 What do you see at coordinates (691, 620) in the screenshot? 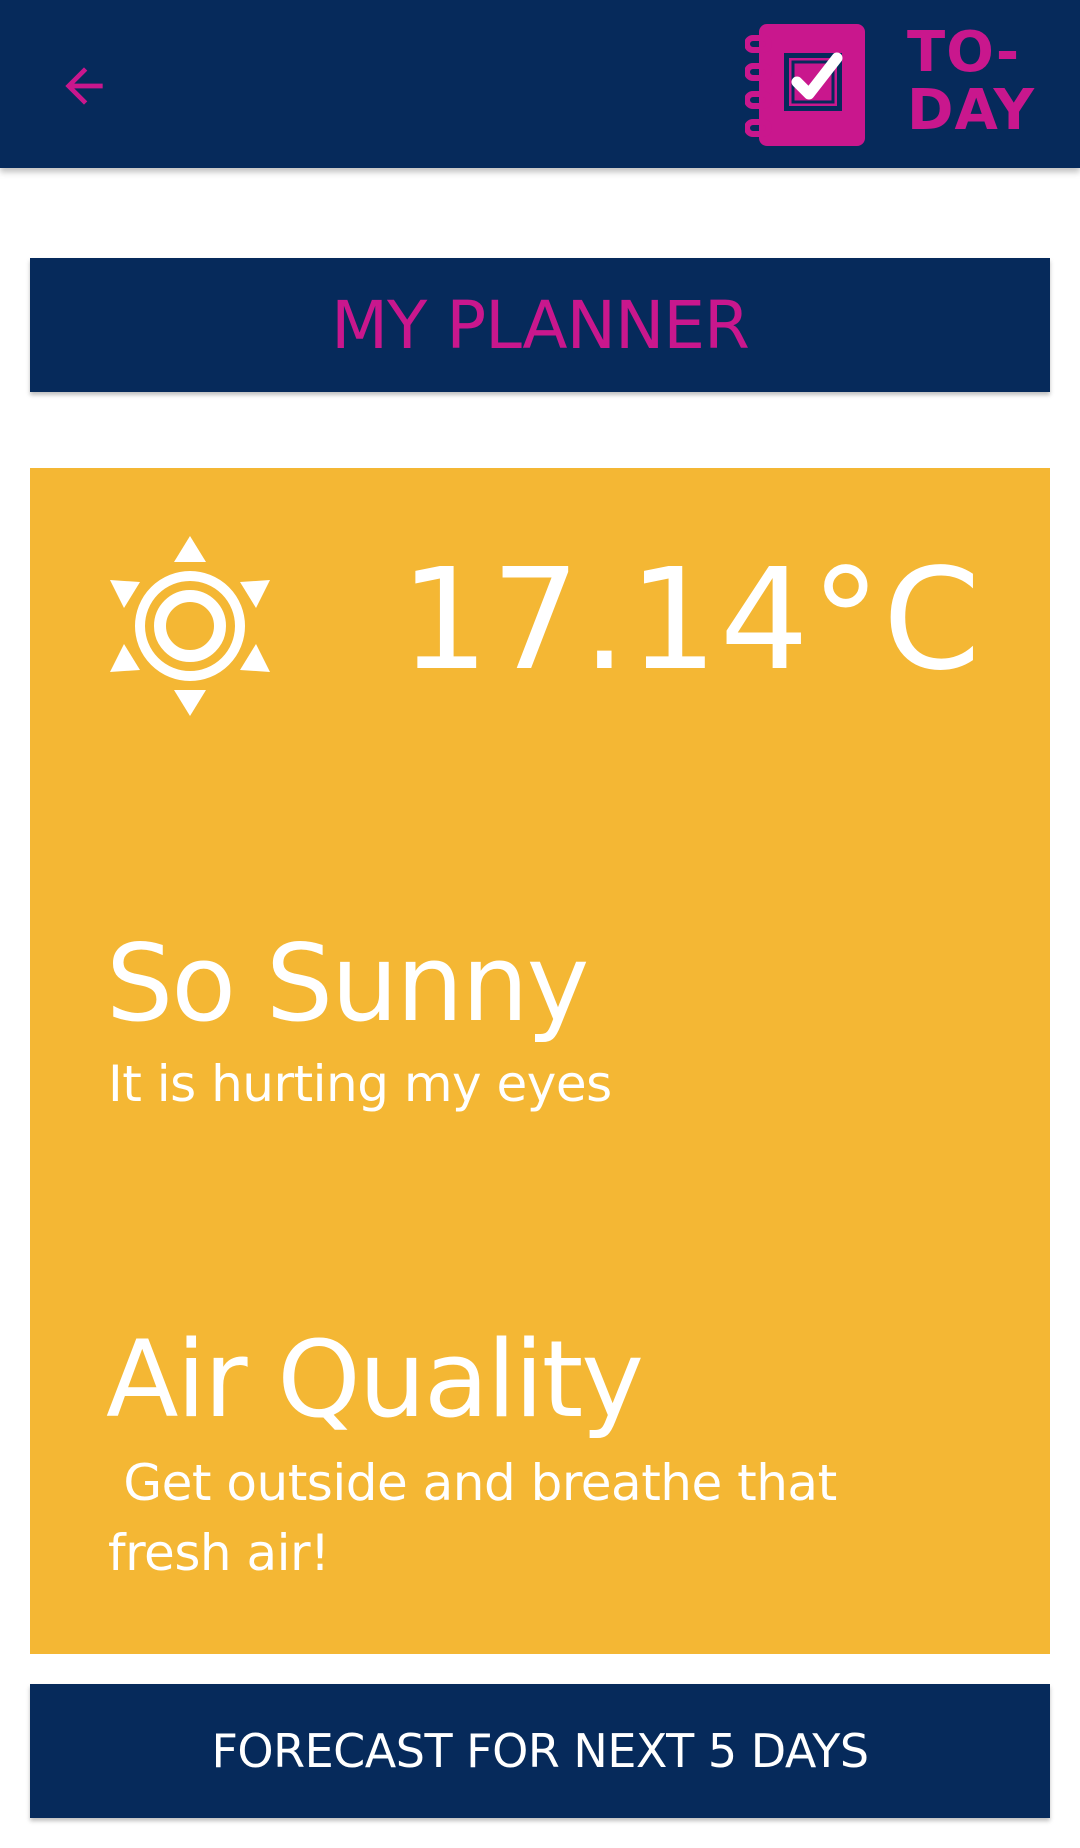
I see `temperature-value: 17.14°C` at bounding box center [691, 620].